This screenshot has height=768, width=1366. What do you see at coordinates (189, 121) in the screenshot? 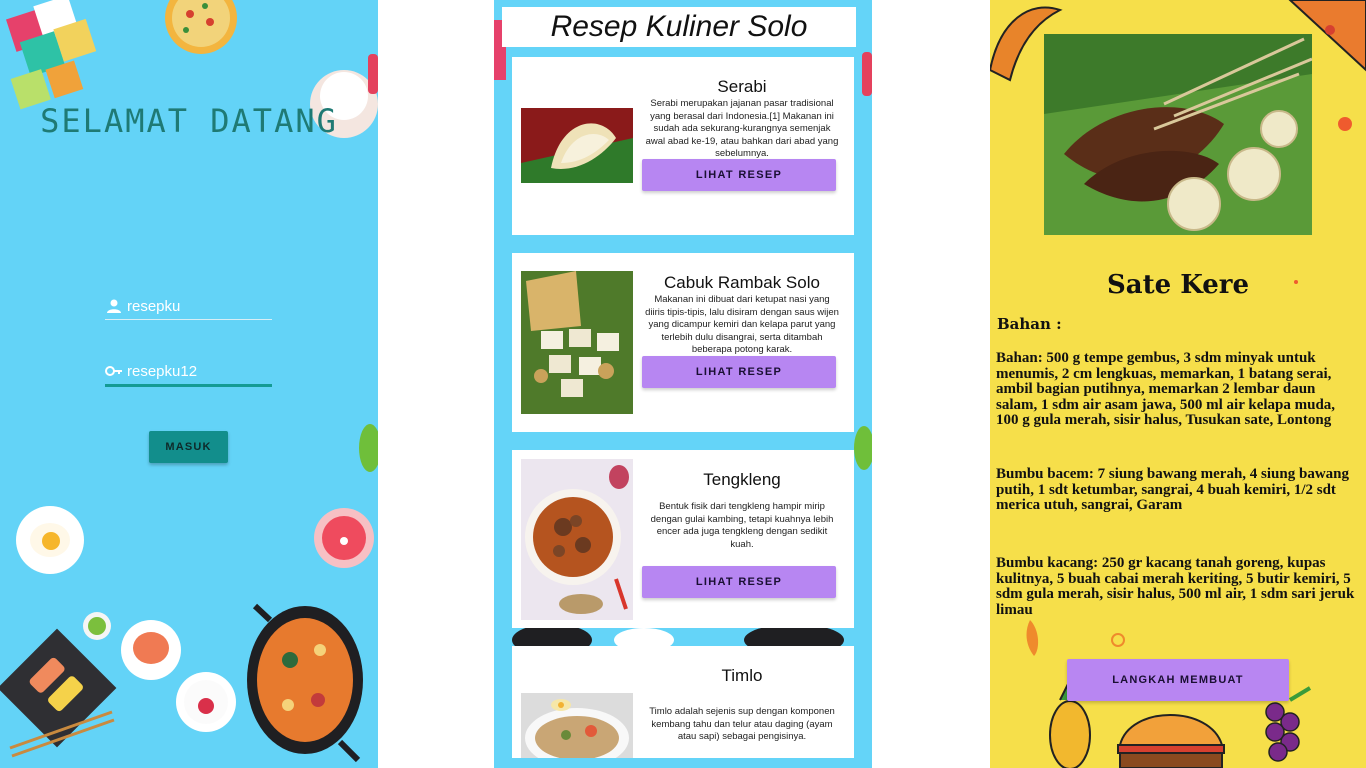
I see `welcome-title: SELAMAT DATANG` at bounding box center [189, 121].